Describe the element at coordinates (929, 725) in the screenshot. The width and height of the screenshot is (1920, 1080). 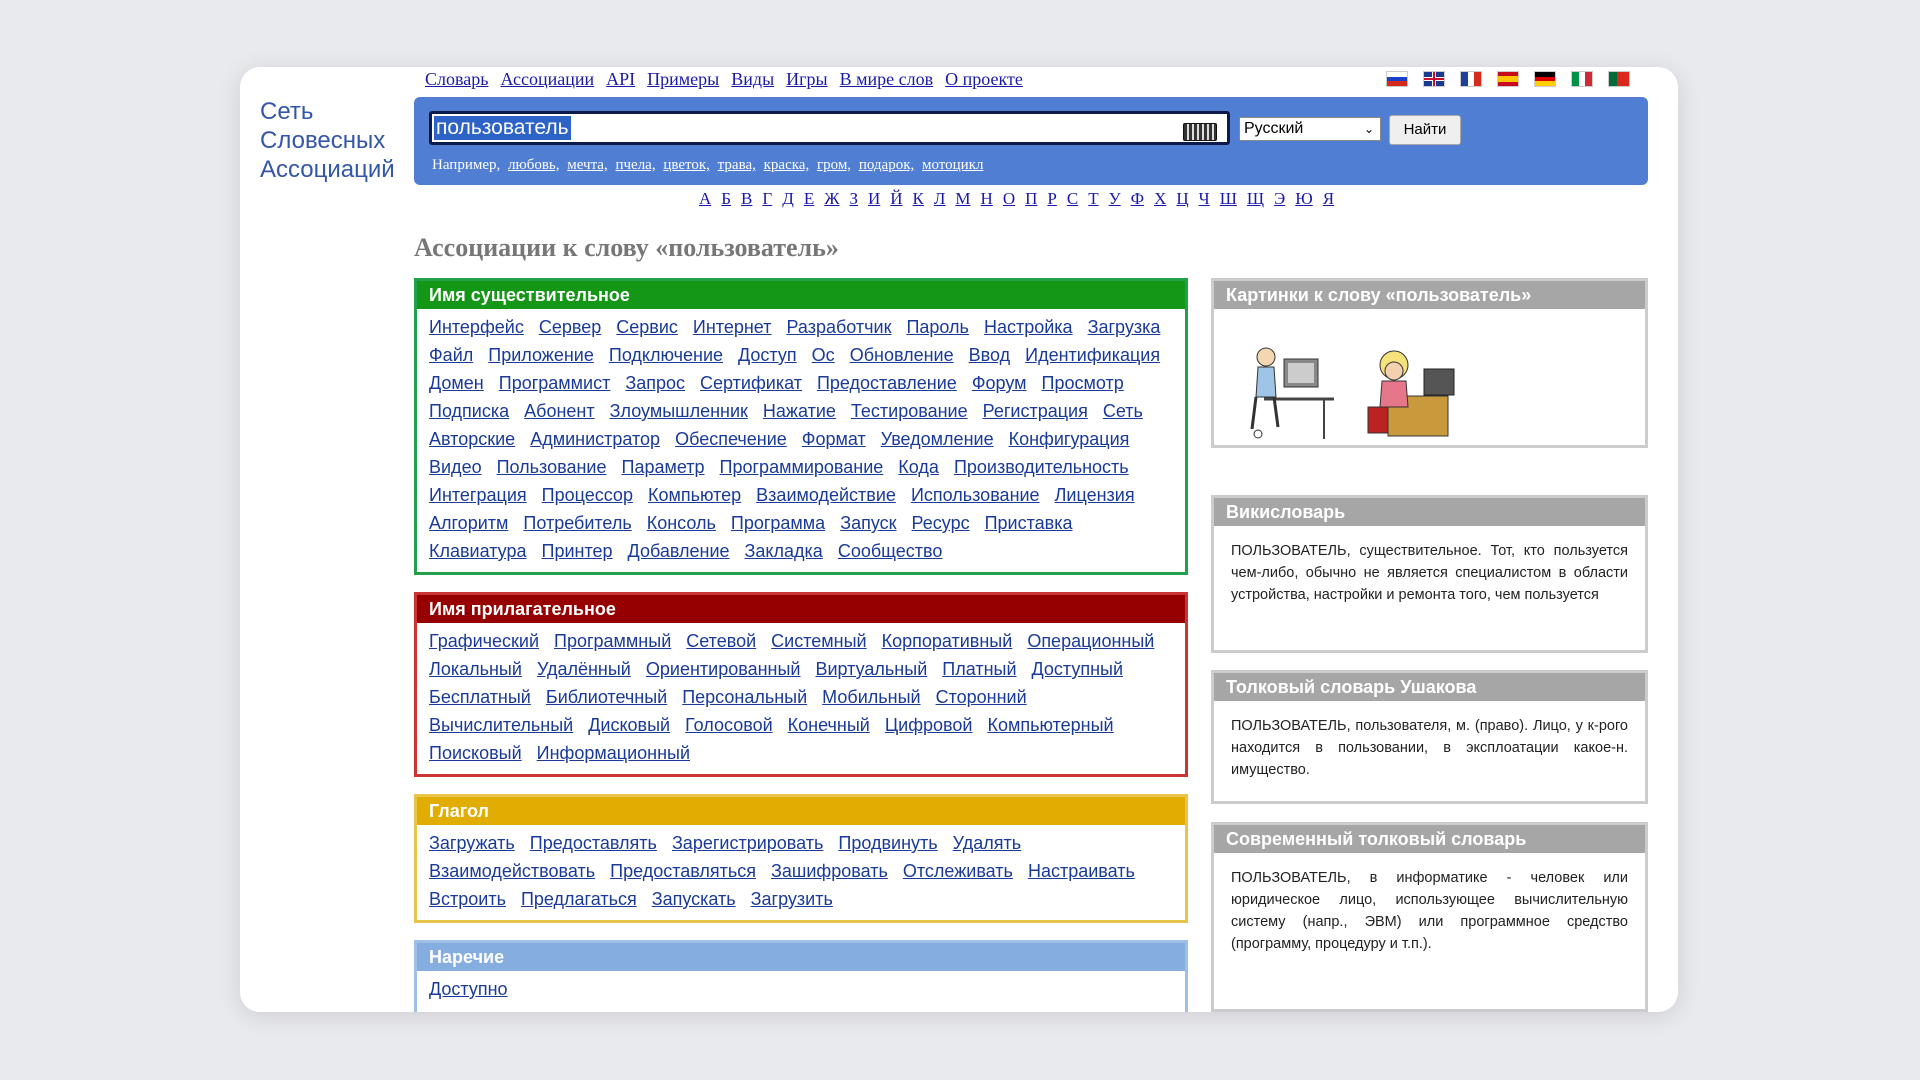
I see `association-word-link: Цифровой` at that location.